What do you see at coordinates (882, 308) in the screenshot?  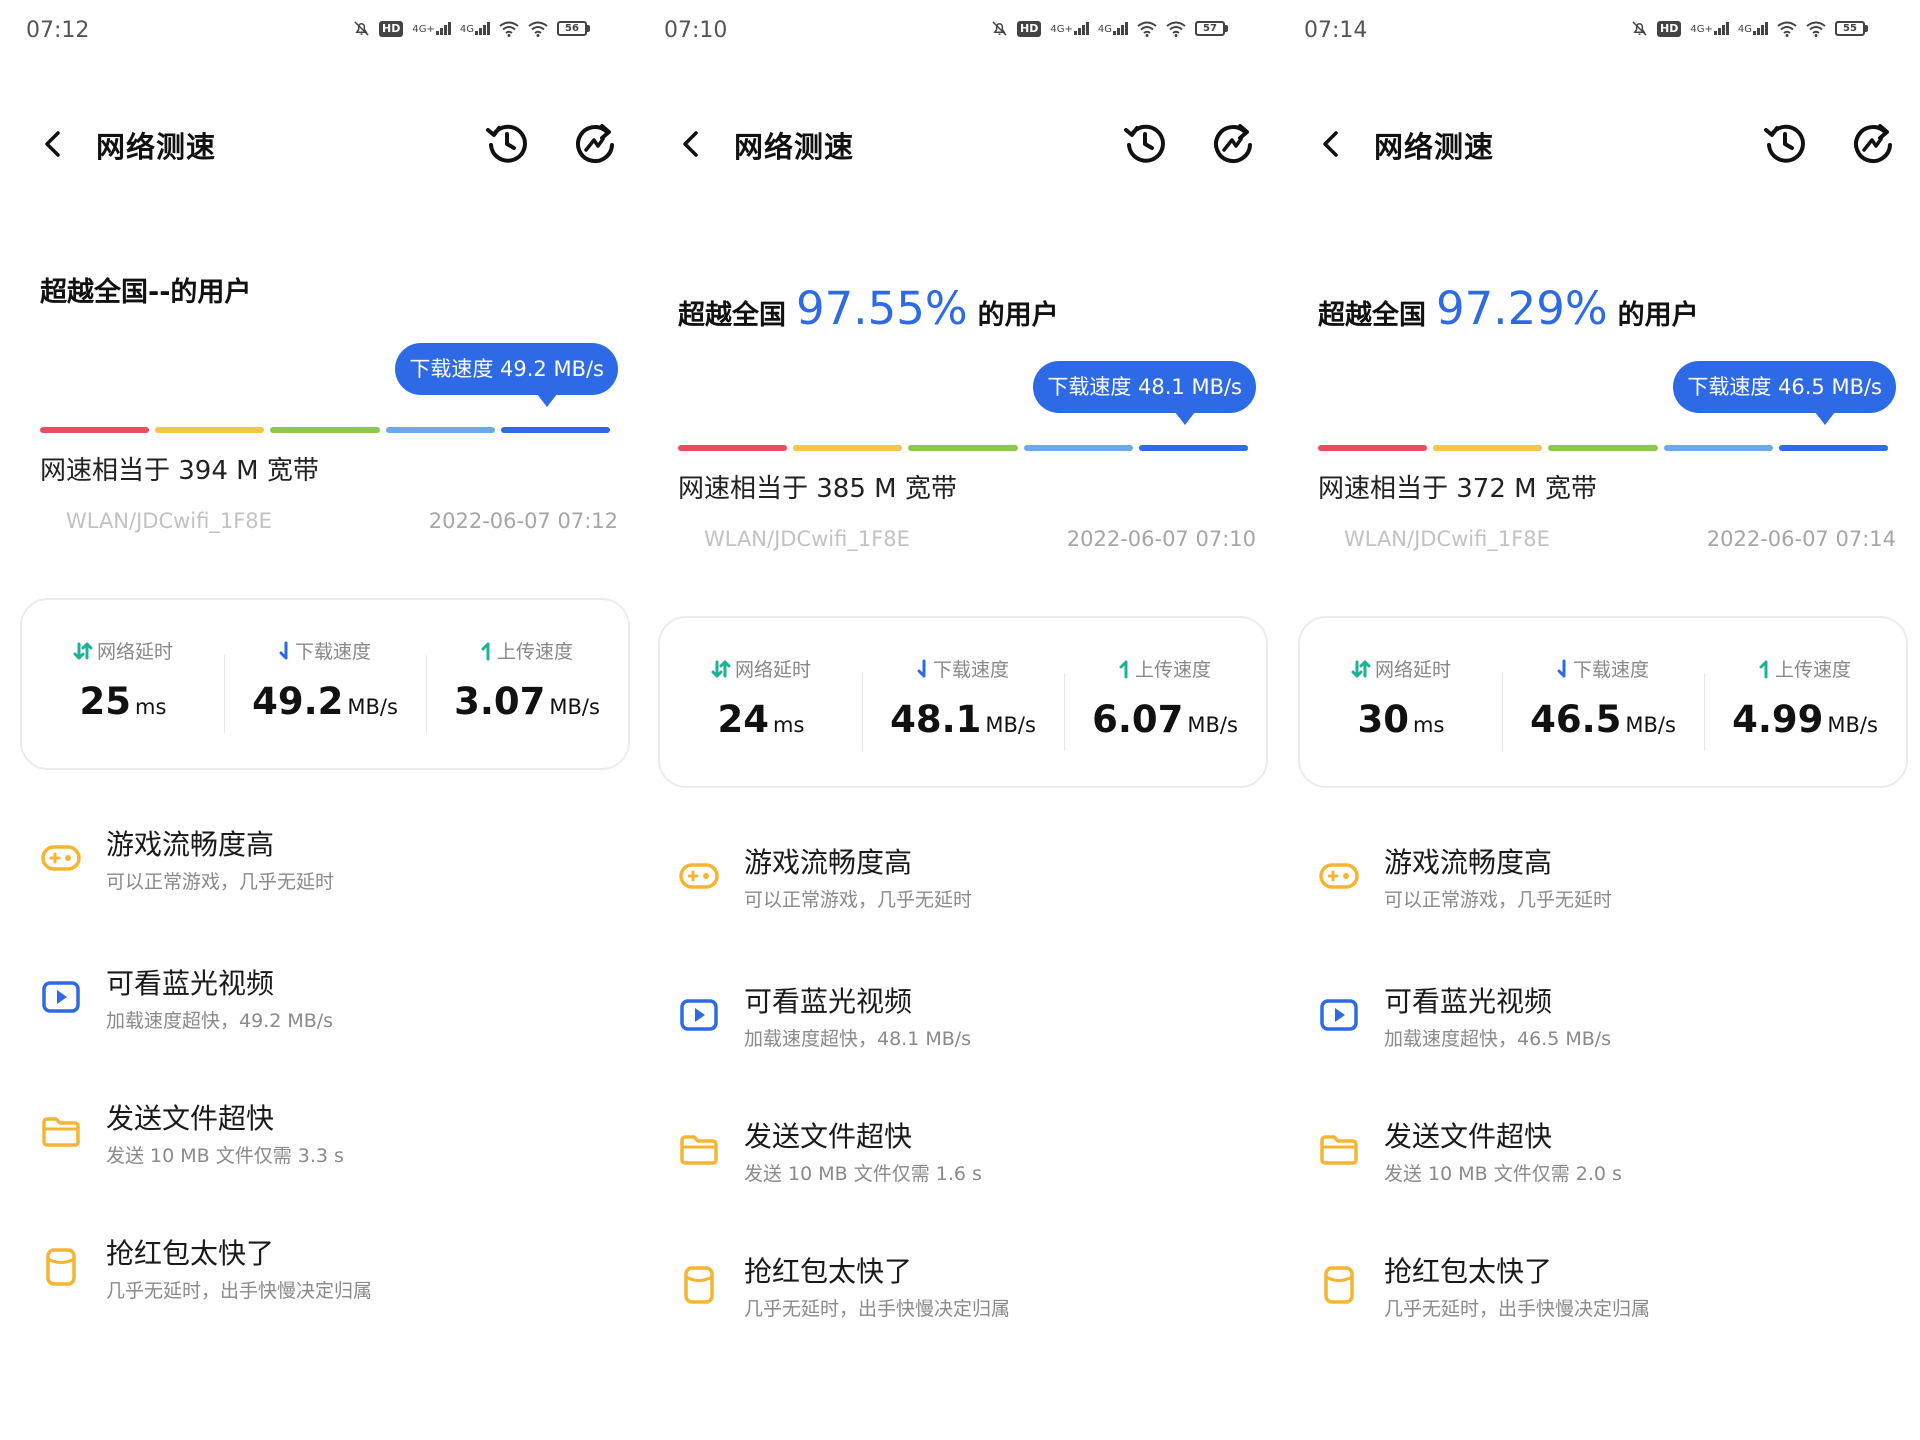 I see `headline-percent: 97.55%` at bounding box center [882, 308].